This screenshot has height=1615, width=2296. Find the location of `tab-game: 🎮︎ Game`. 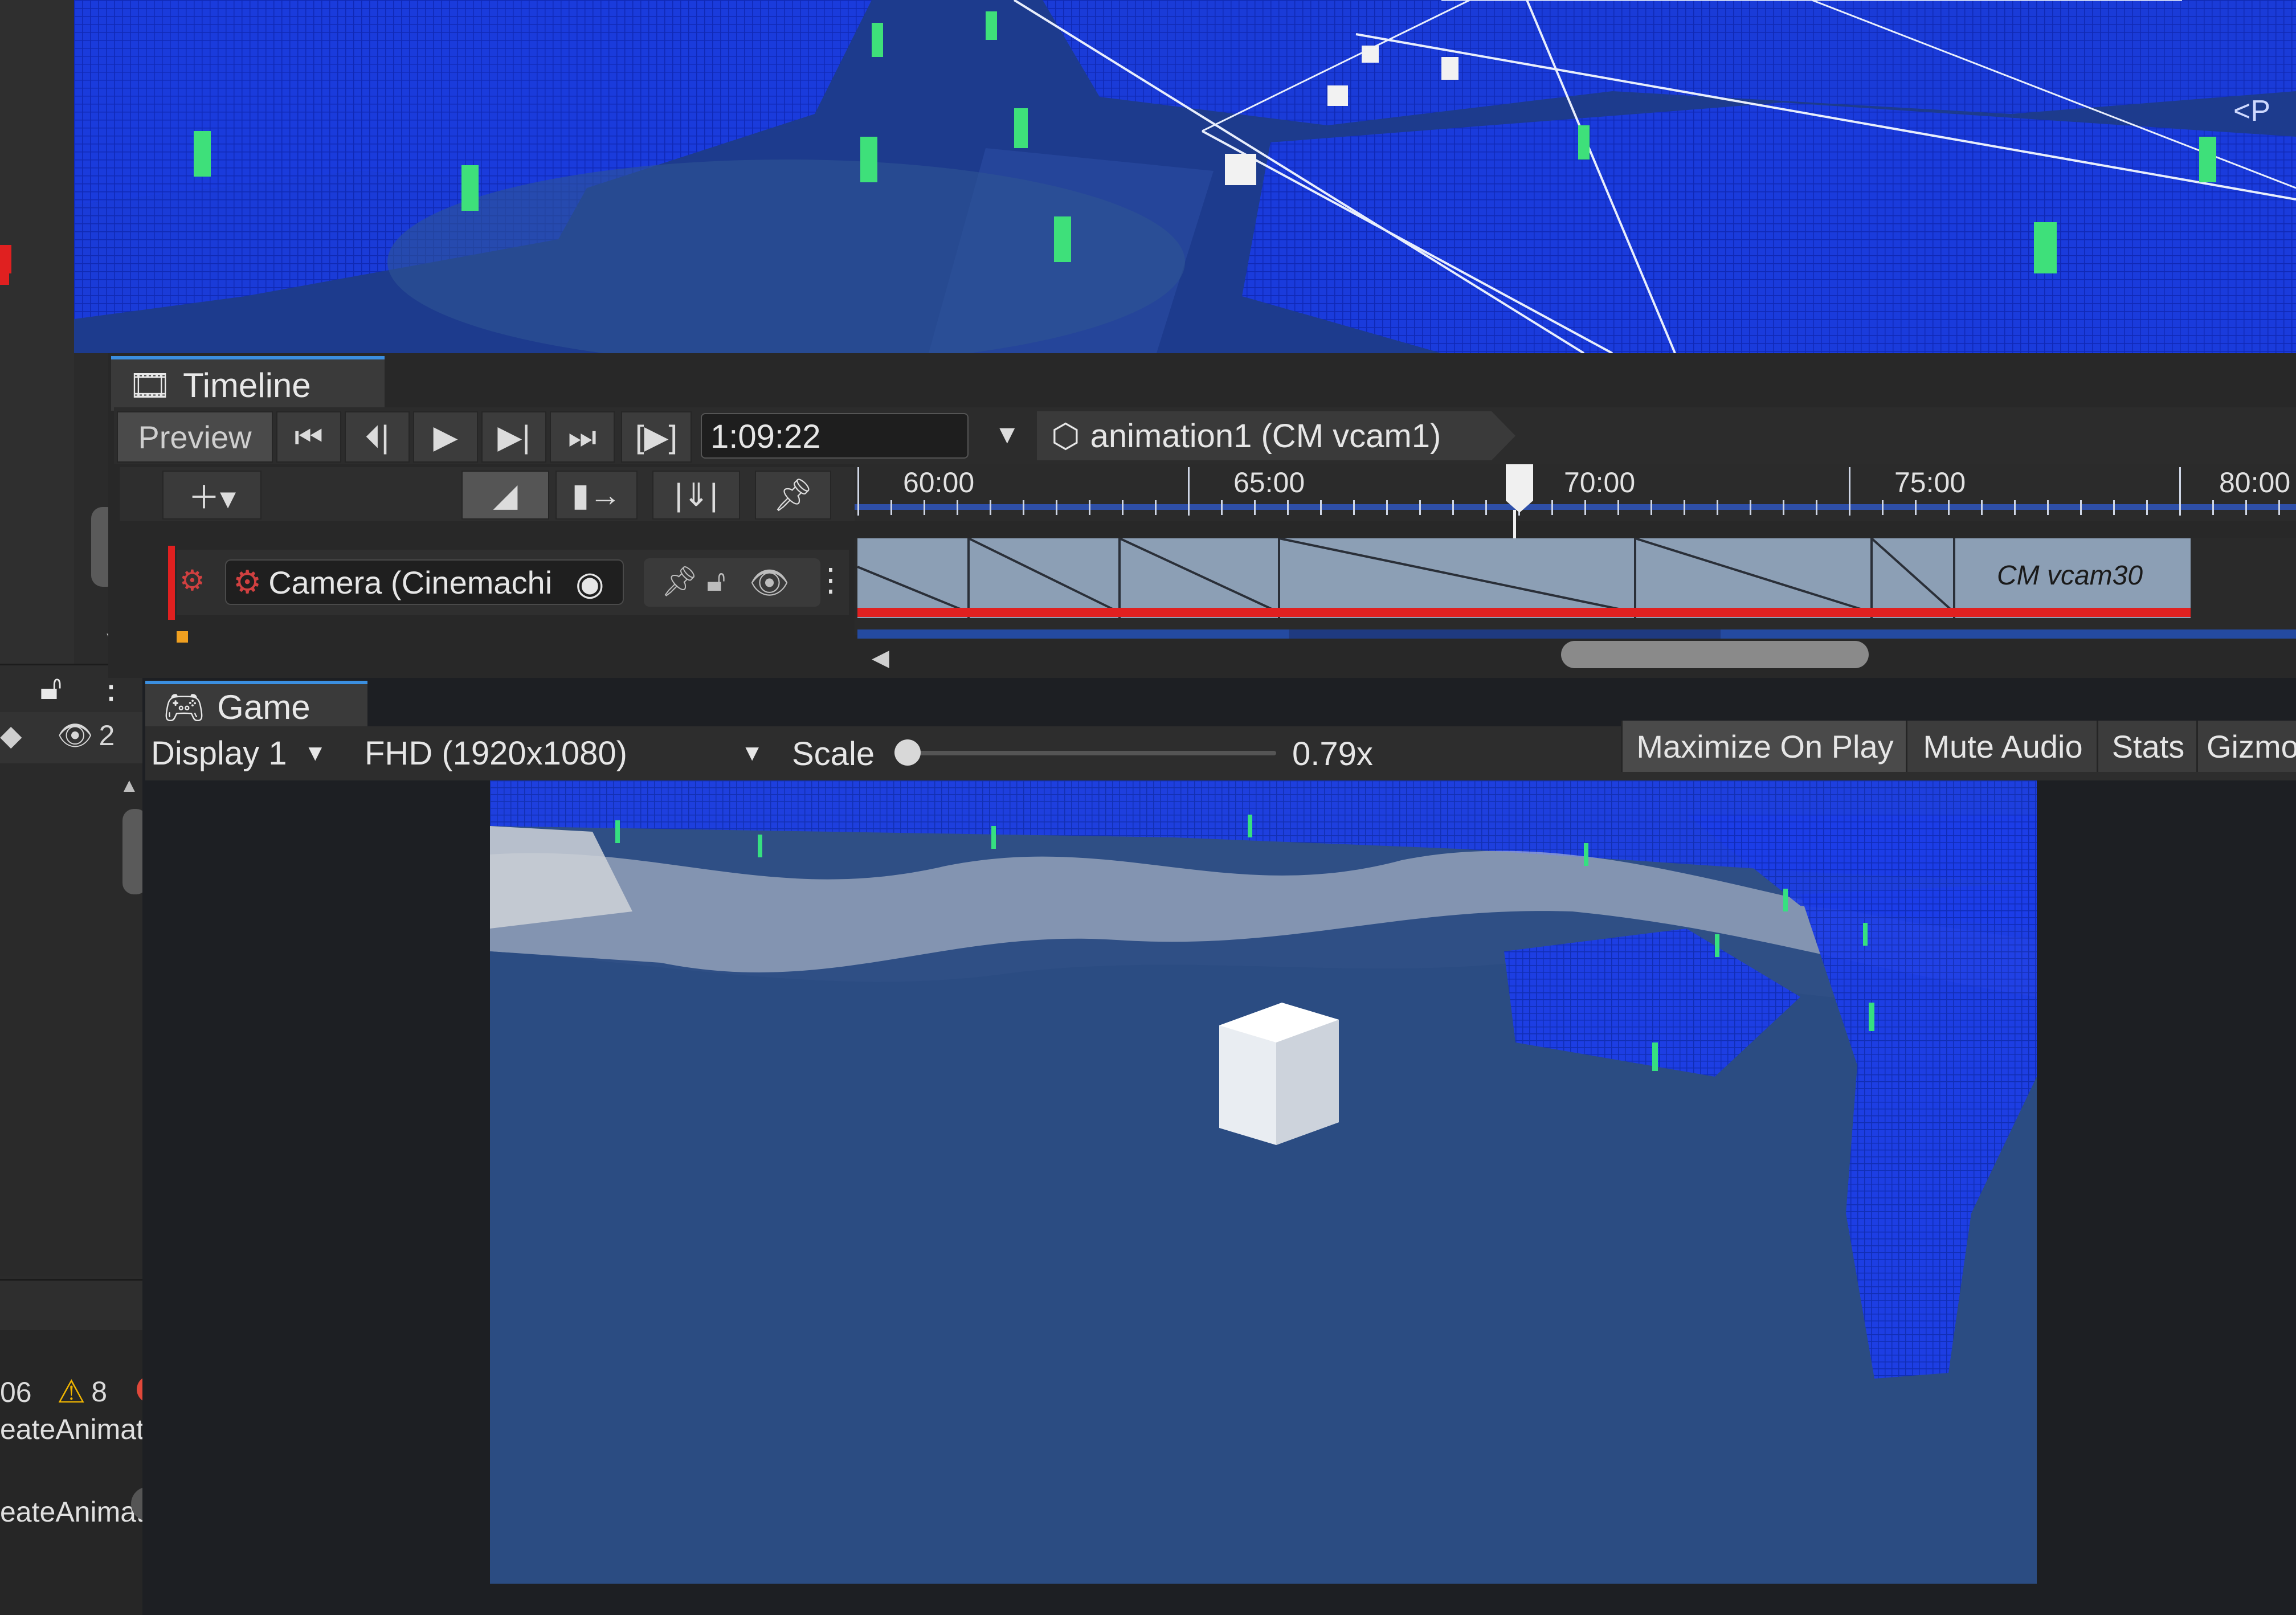

tab-game: 🎮︎ Game is located at coordinates (256, 706).